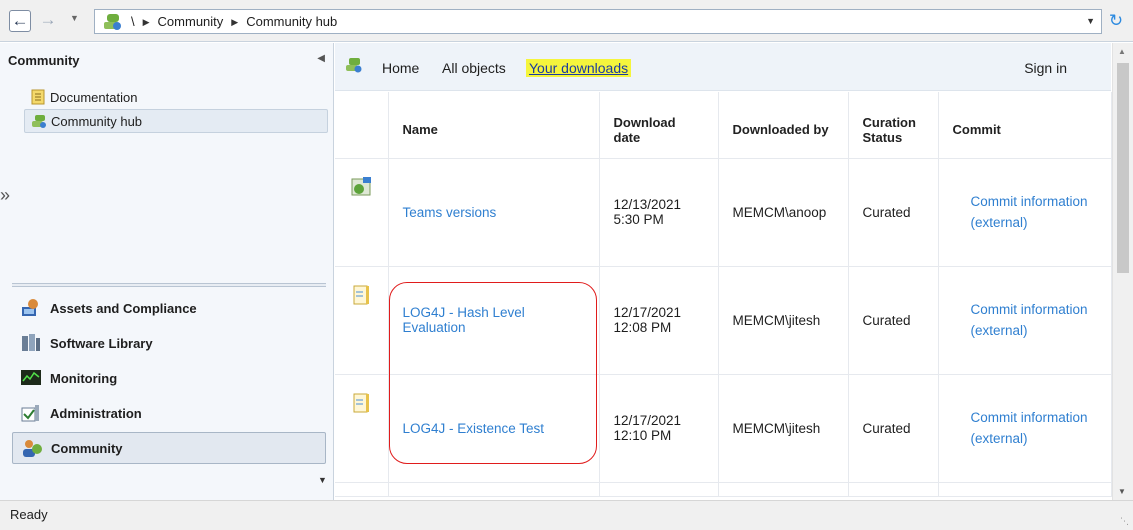 The height and width of the screenshot is (530, 1133). What do you see at coordinates (1123, 168) in the screenshot?
I see `scrollbar-thumb` at bounding box center [1123, 168].